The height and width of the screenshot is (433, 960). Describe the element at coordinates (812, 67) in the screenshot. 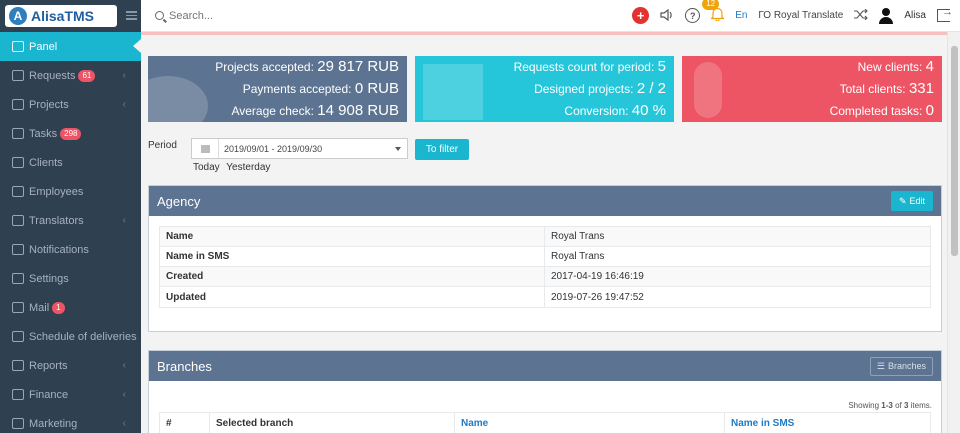

I see `stat-line: New clients: 4` at that location.